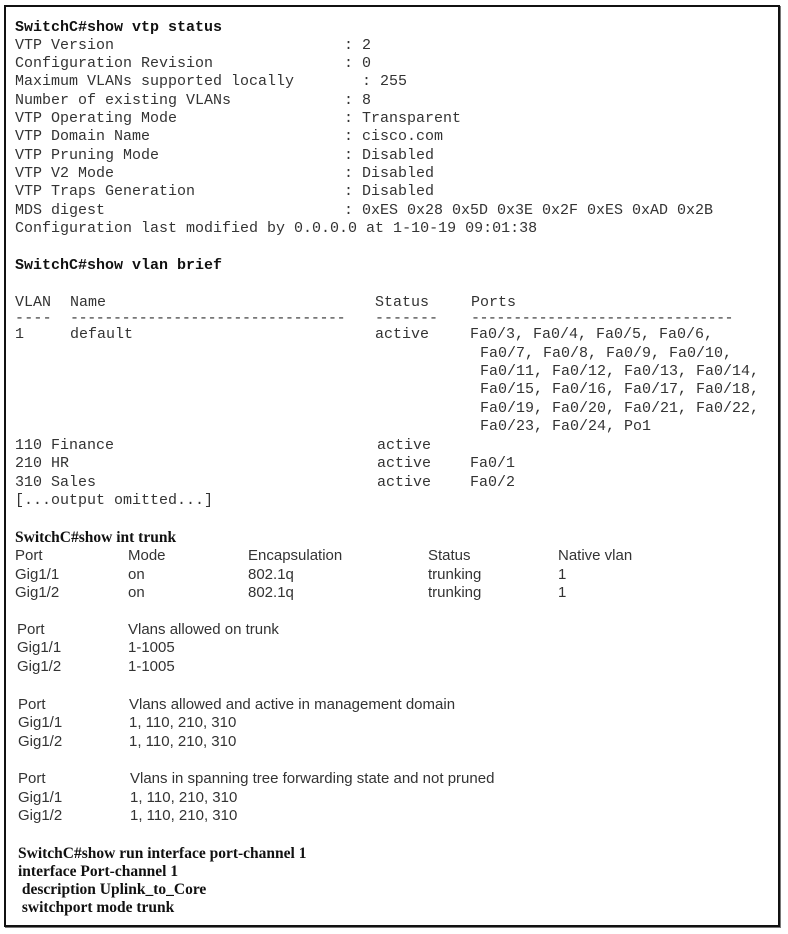  Describe the element at coordinates (74, 482) in the screenshot. I see `vlan-name: Sales` at that location.